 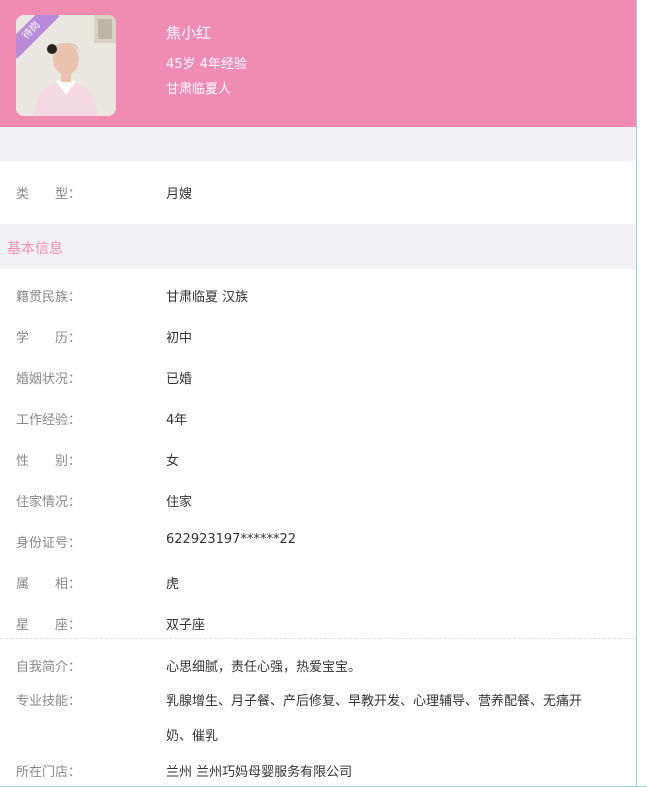 I want to click on dashed-divider, so click(x=318, y=638).